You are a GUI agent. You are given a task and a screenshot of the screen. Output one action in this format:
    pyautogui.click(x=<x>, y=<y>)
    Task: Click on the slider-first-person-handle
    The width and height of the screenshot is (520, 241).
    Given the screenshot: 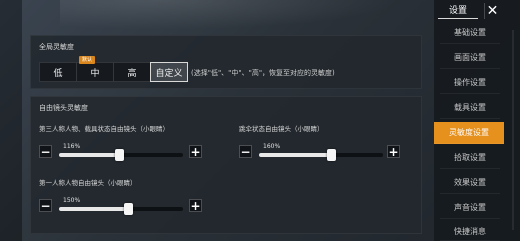 What is the action you would take?
    pyautogui.click(x=129, y=209)
    